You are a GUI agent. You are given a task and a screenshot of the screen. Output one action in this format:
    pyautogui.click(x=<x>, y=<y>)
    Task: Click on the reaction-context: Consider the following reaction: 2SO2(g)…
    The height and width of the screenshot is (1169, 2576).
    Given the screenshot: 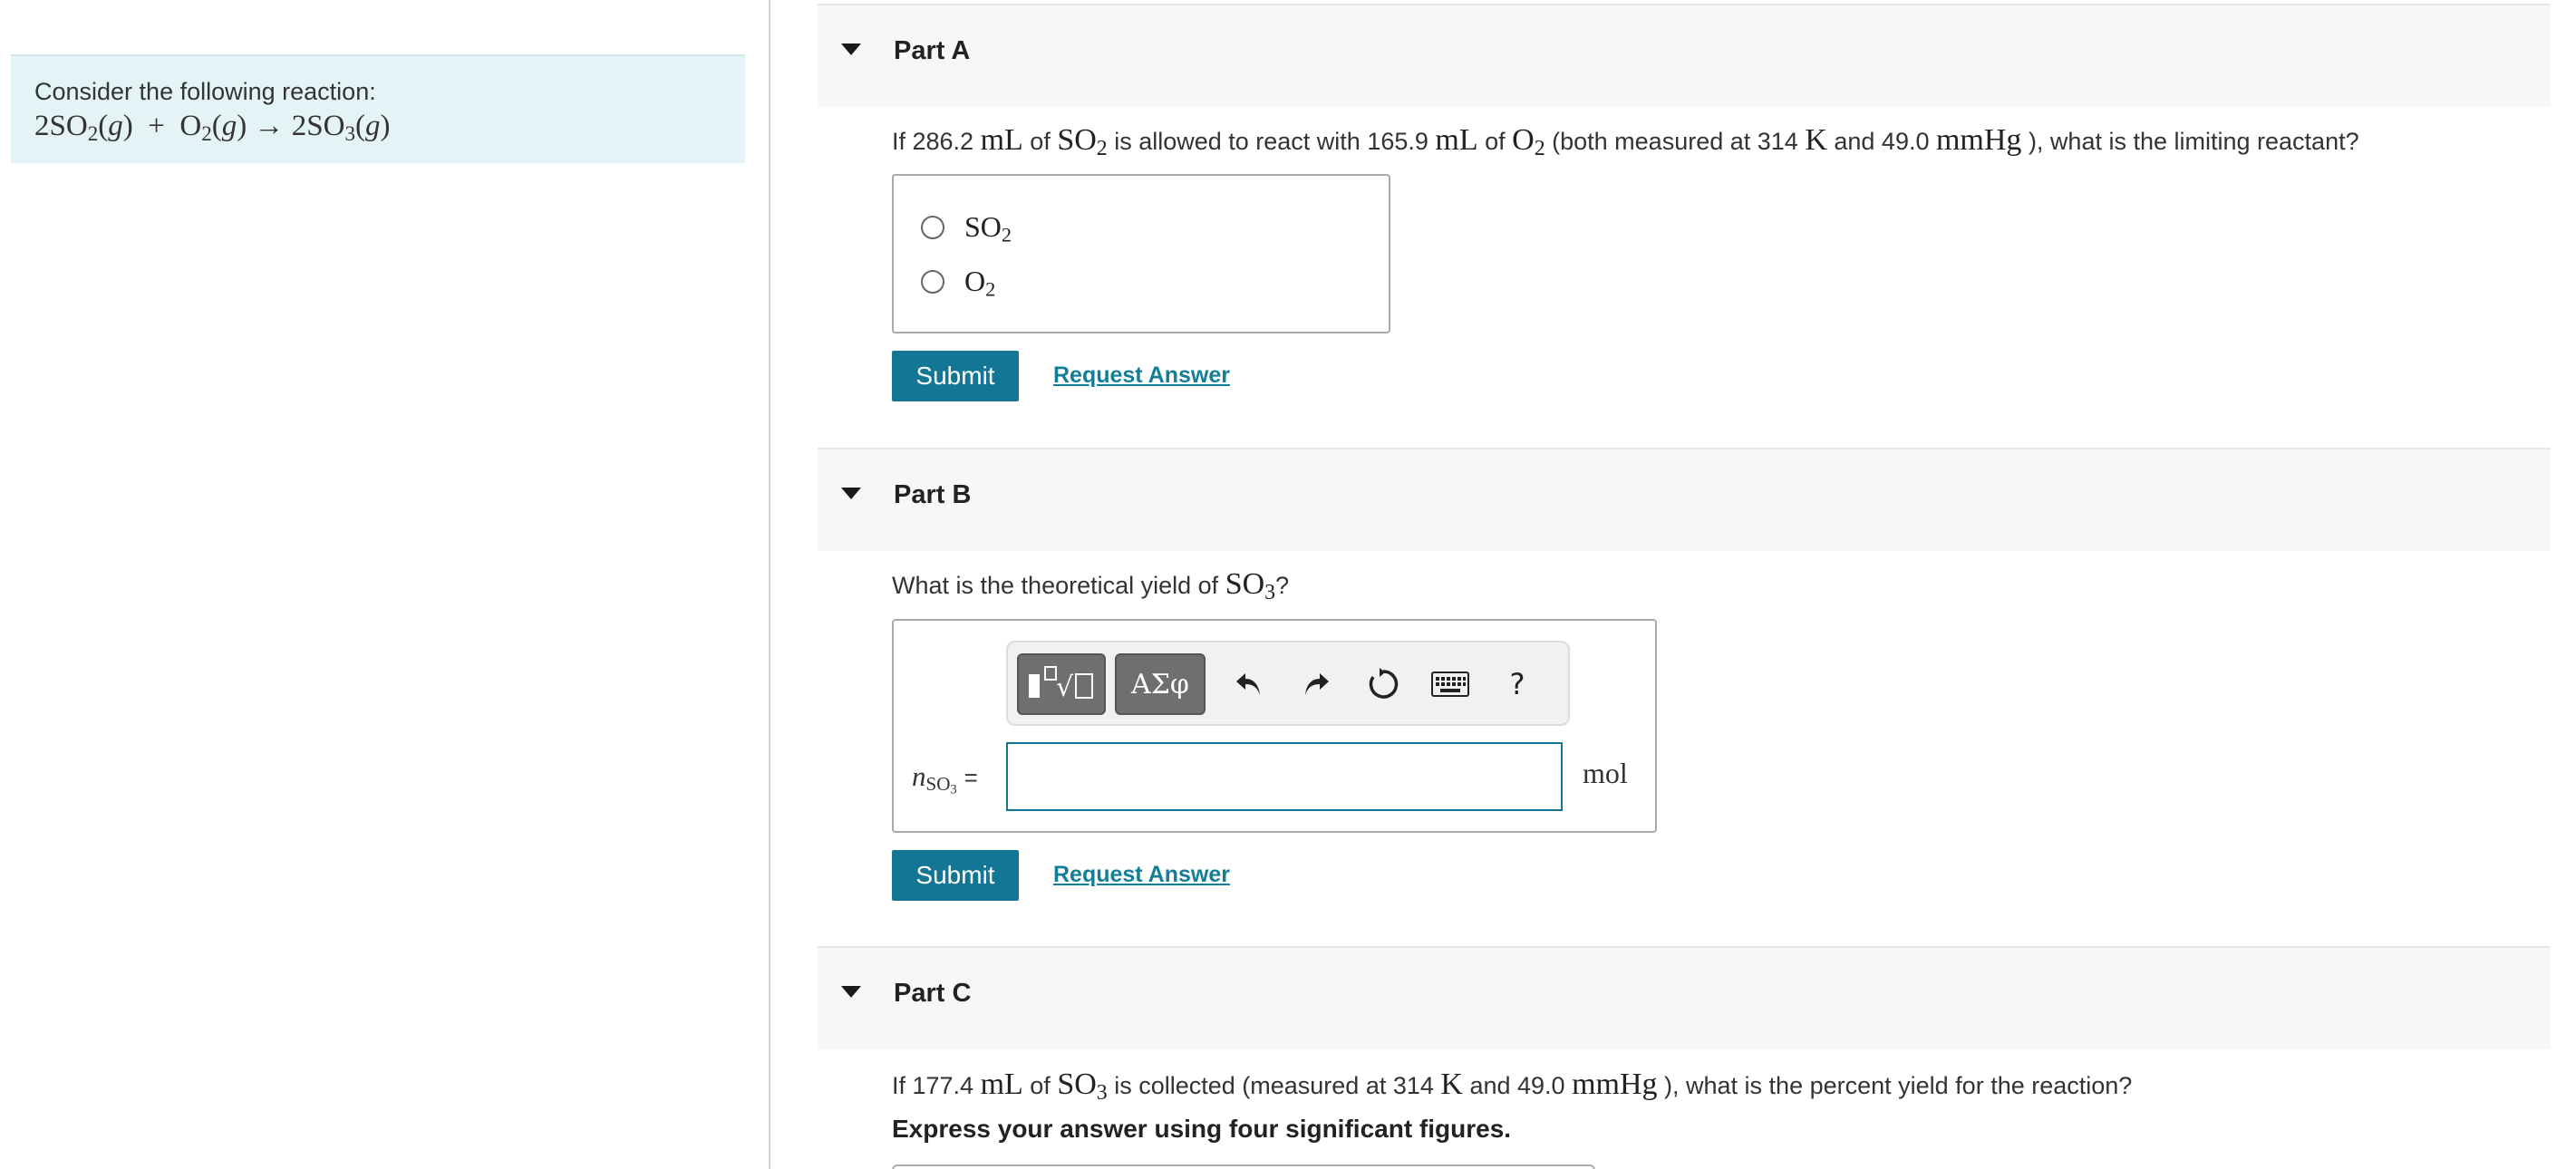 What is the action you would take?
    pyautogui.click(x=378, y=108)
    